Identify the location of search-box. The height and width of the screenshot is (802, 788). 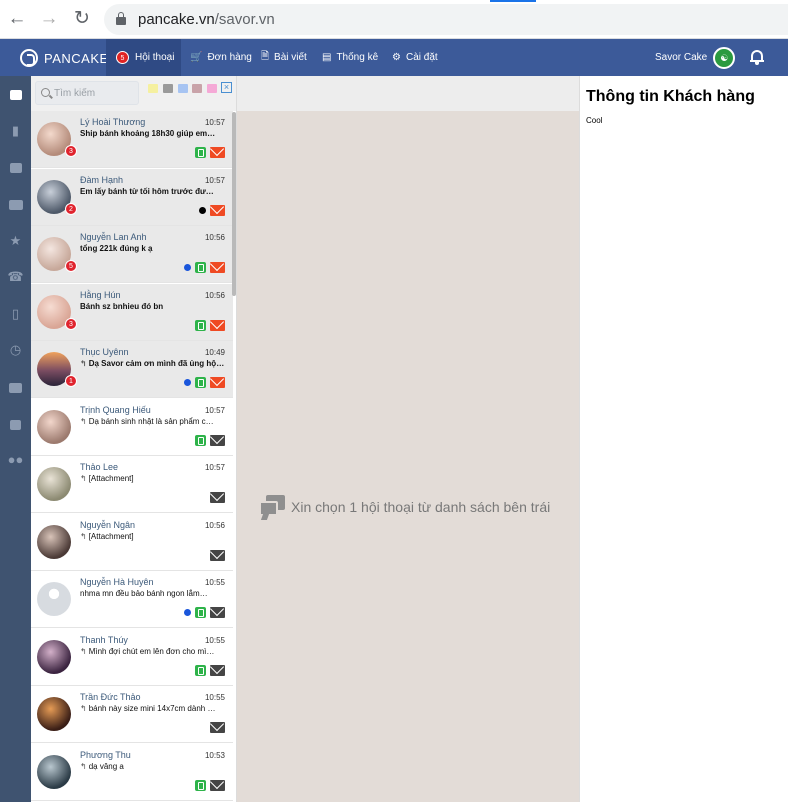
(87, 93).